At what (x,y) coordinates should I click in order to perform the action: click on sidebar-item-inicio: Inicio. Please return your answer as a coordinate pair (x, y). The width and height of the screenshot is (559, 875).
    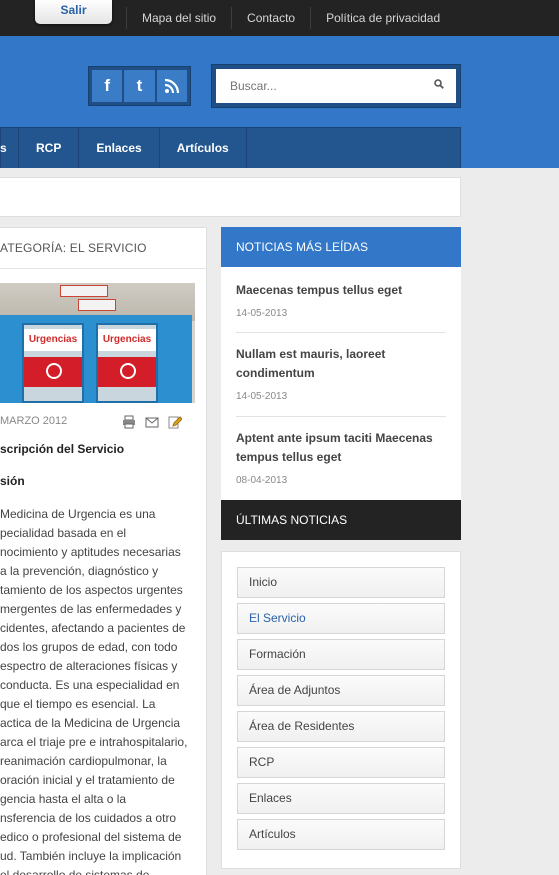
    Looking at the image, I should click on (341, 582).